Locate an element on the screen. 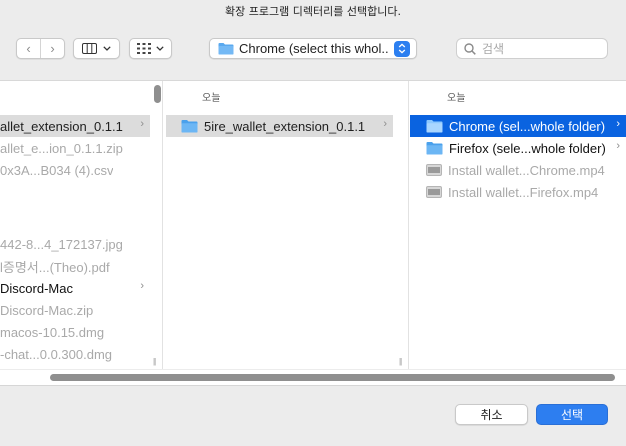 This screenshot has width=626, height=446. list-item: allet_e...ion_0.1.1.zip is located at coordinates (75, 148).